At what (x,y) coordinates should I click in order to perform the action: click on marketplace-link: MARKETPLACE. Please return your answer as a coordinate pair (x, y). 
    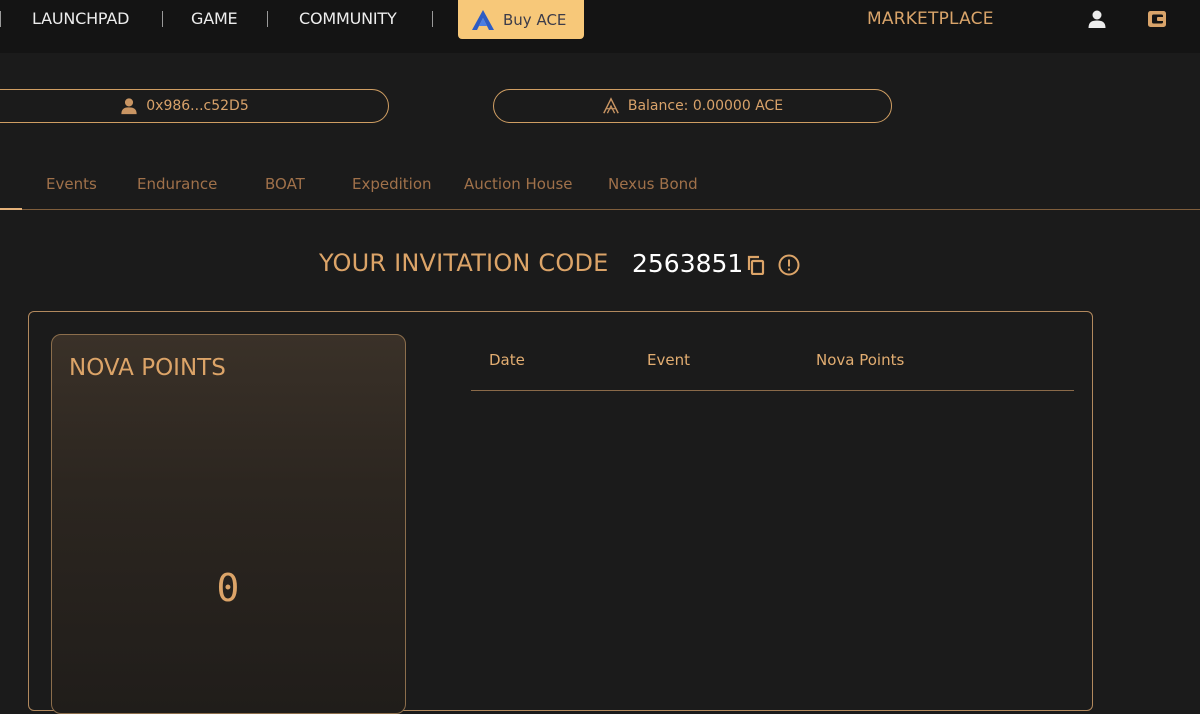
    Looking at the image, I should click on (930, 19).